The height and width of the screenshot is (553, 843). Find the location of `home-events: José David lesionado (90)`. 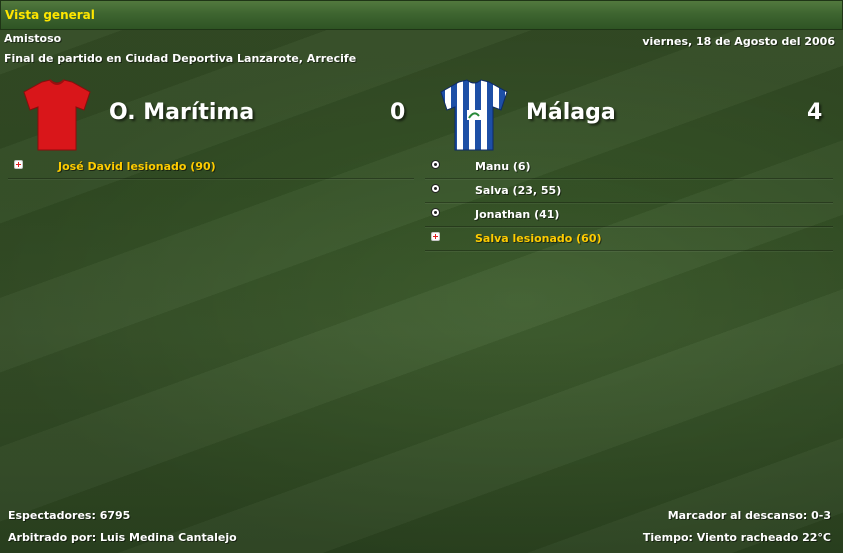

home-events: José David lesionado (90) is located at coordinates (211, 167).